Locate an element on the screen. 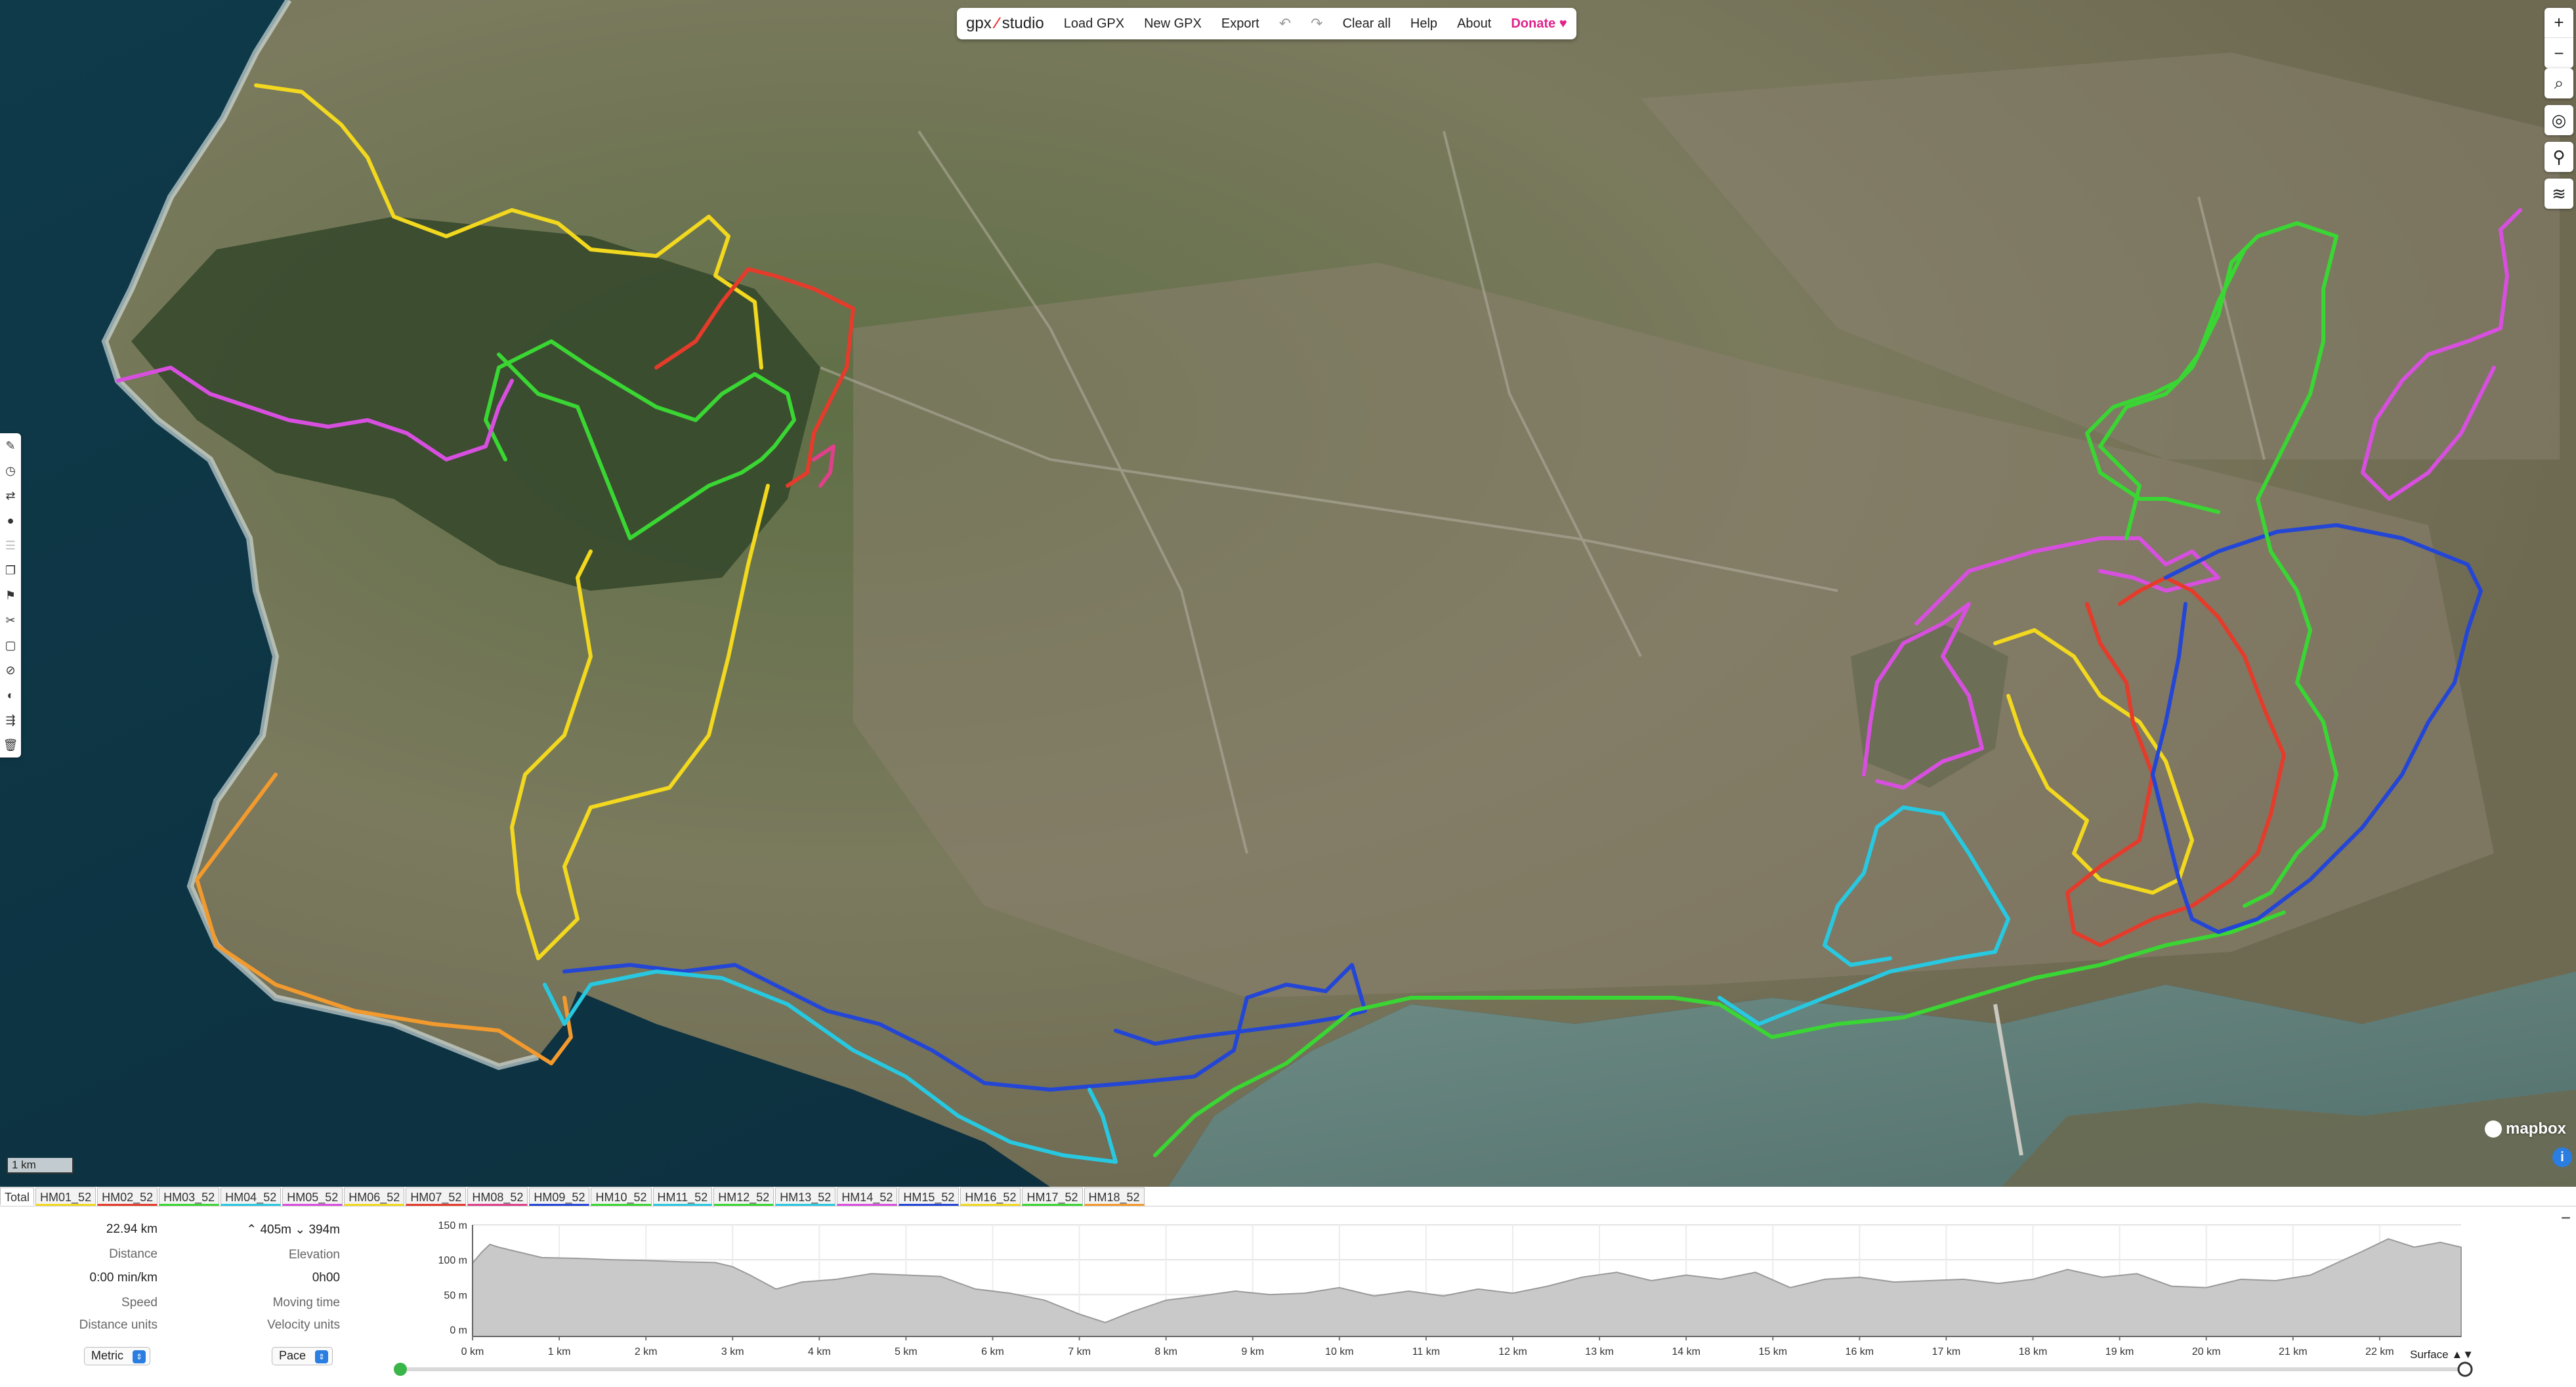 The width and height of the screenshot is (2576, 1387). tab-track: HM08_52 is located at coordinates (497, 1196).